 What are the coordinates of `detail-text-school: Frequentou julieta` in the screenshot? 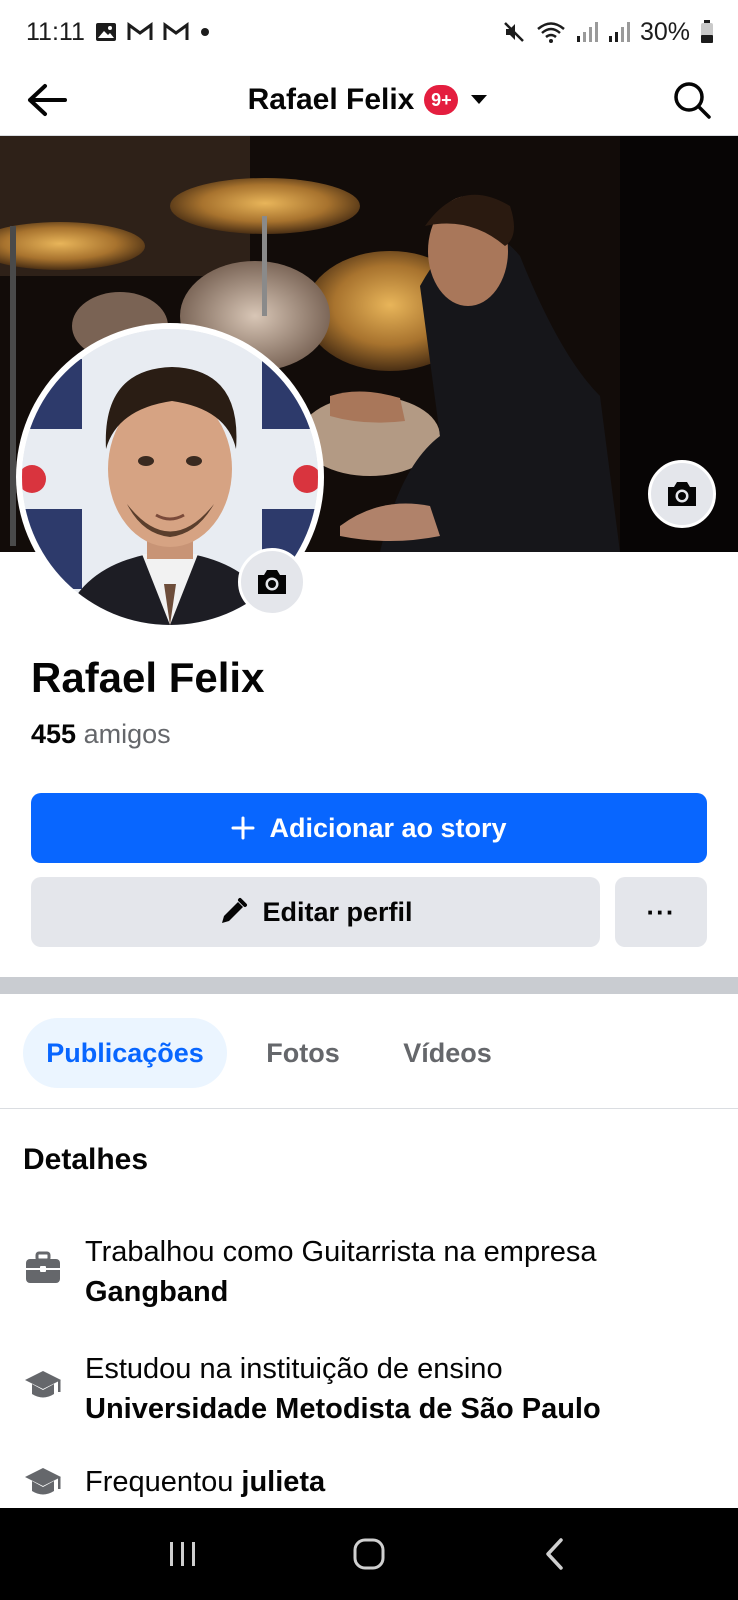 It's located at (205, 1482).